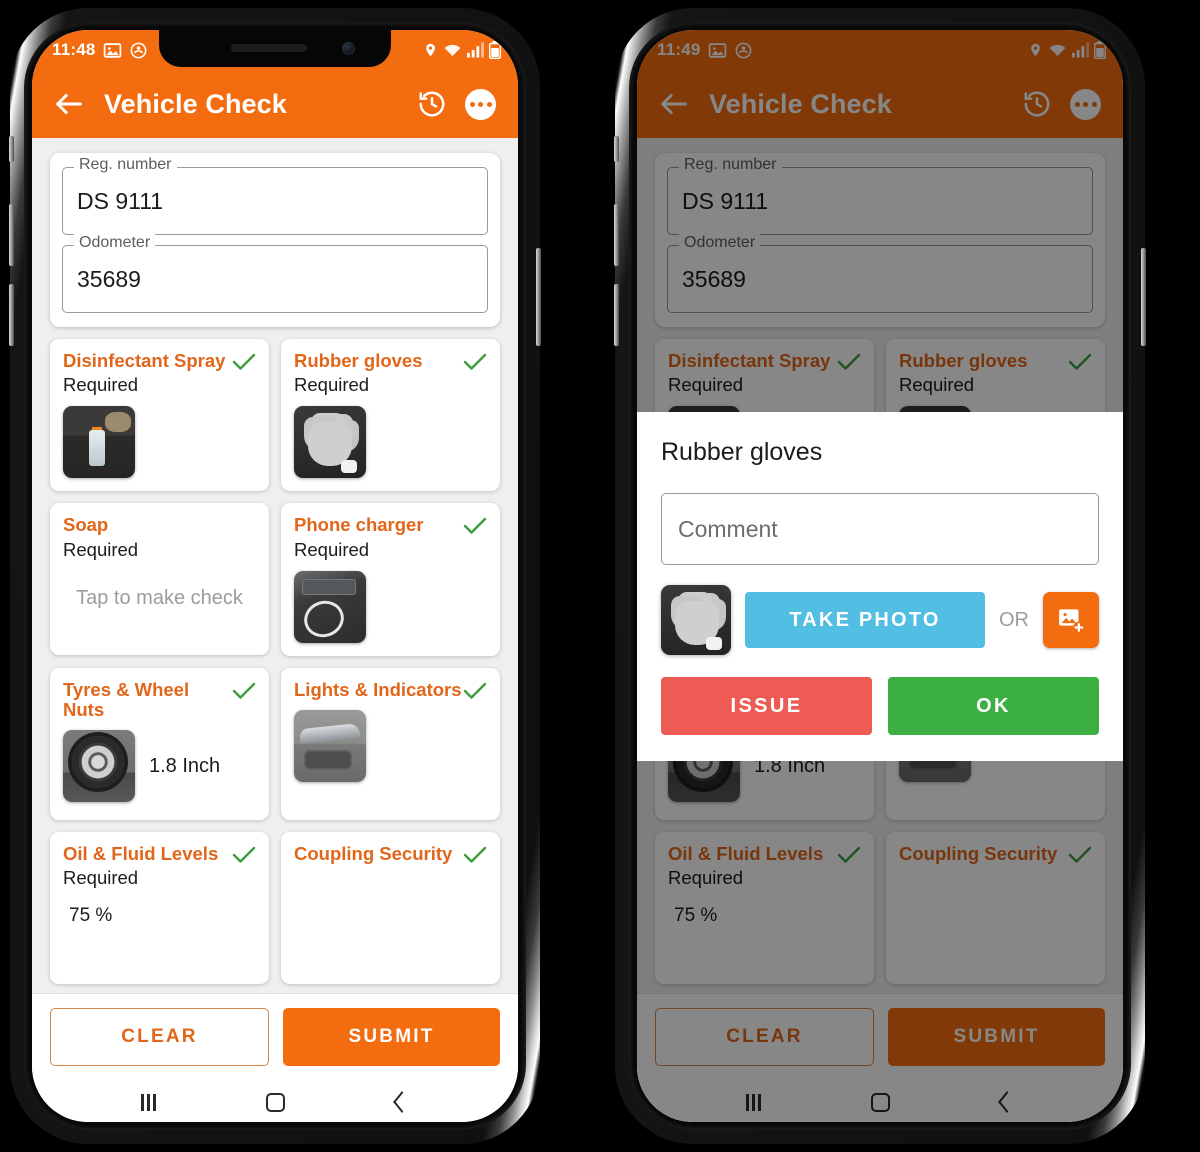  What do you see at coordinates (865, 620) in the screenshot?
I see `take-photo-button: TAKE PHOTO` at bounding box center [865, 620].